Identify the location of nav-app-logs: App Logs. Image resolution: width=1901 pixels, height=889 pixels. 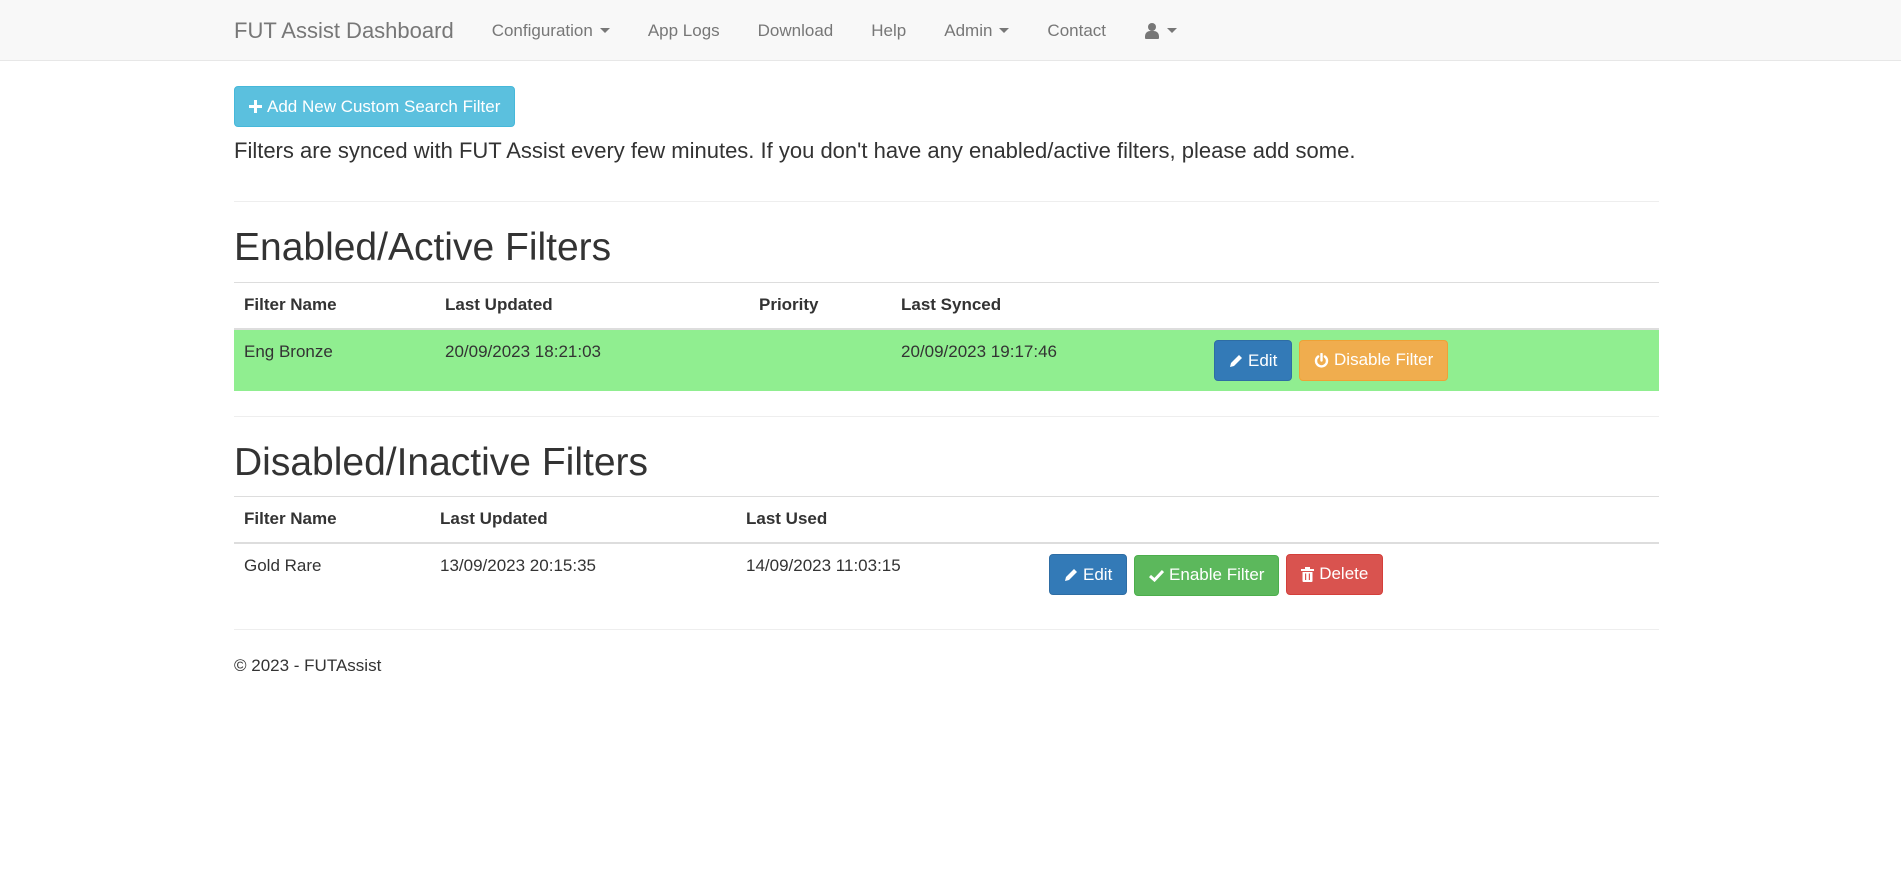
(684, 31).